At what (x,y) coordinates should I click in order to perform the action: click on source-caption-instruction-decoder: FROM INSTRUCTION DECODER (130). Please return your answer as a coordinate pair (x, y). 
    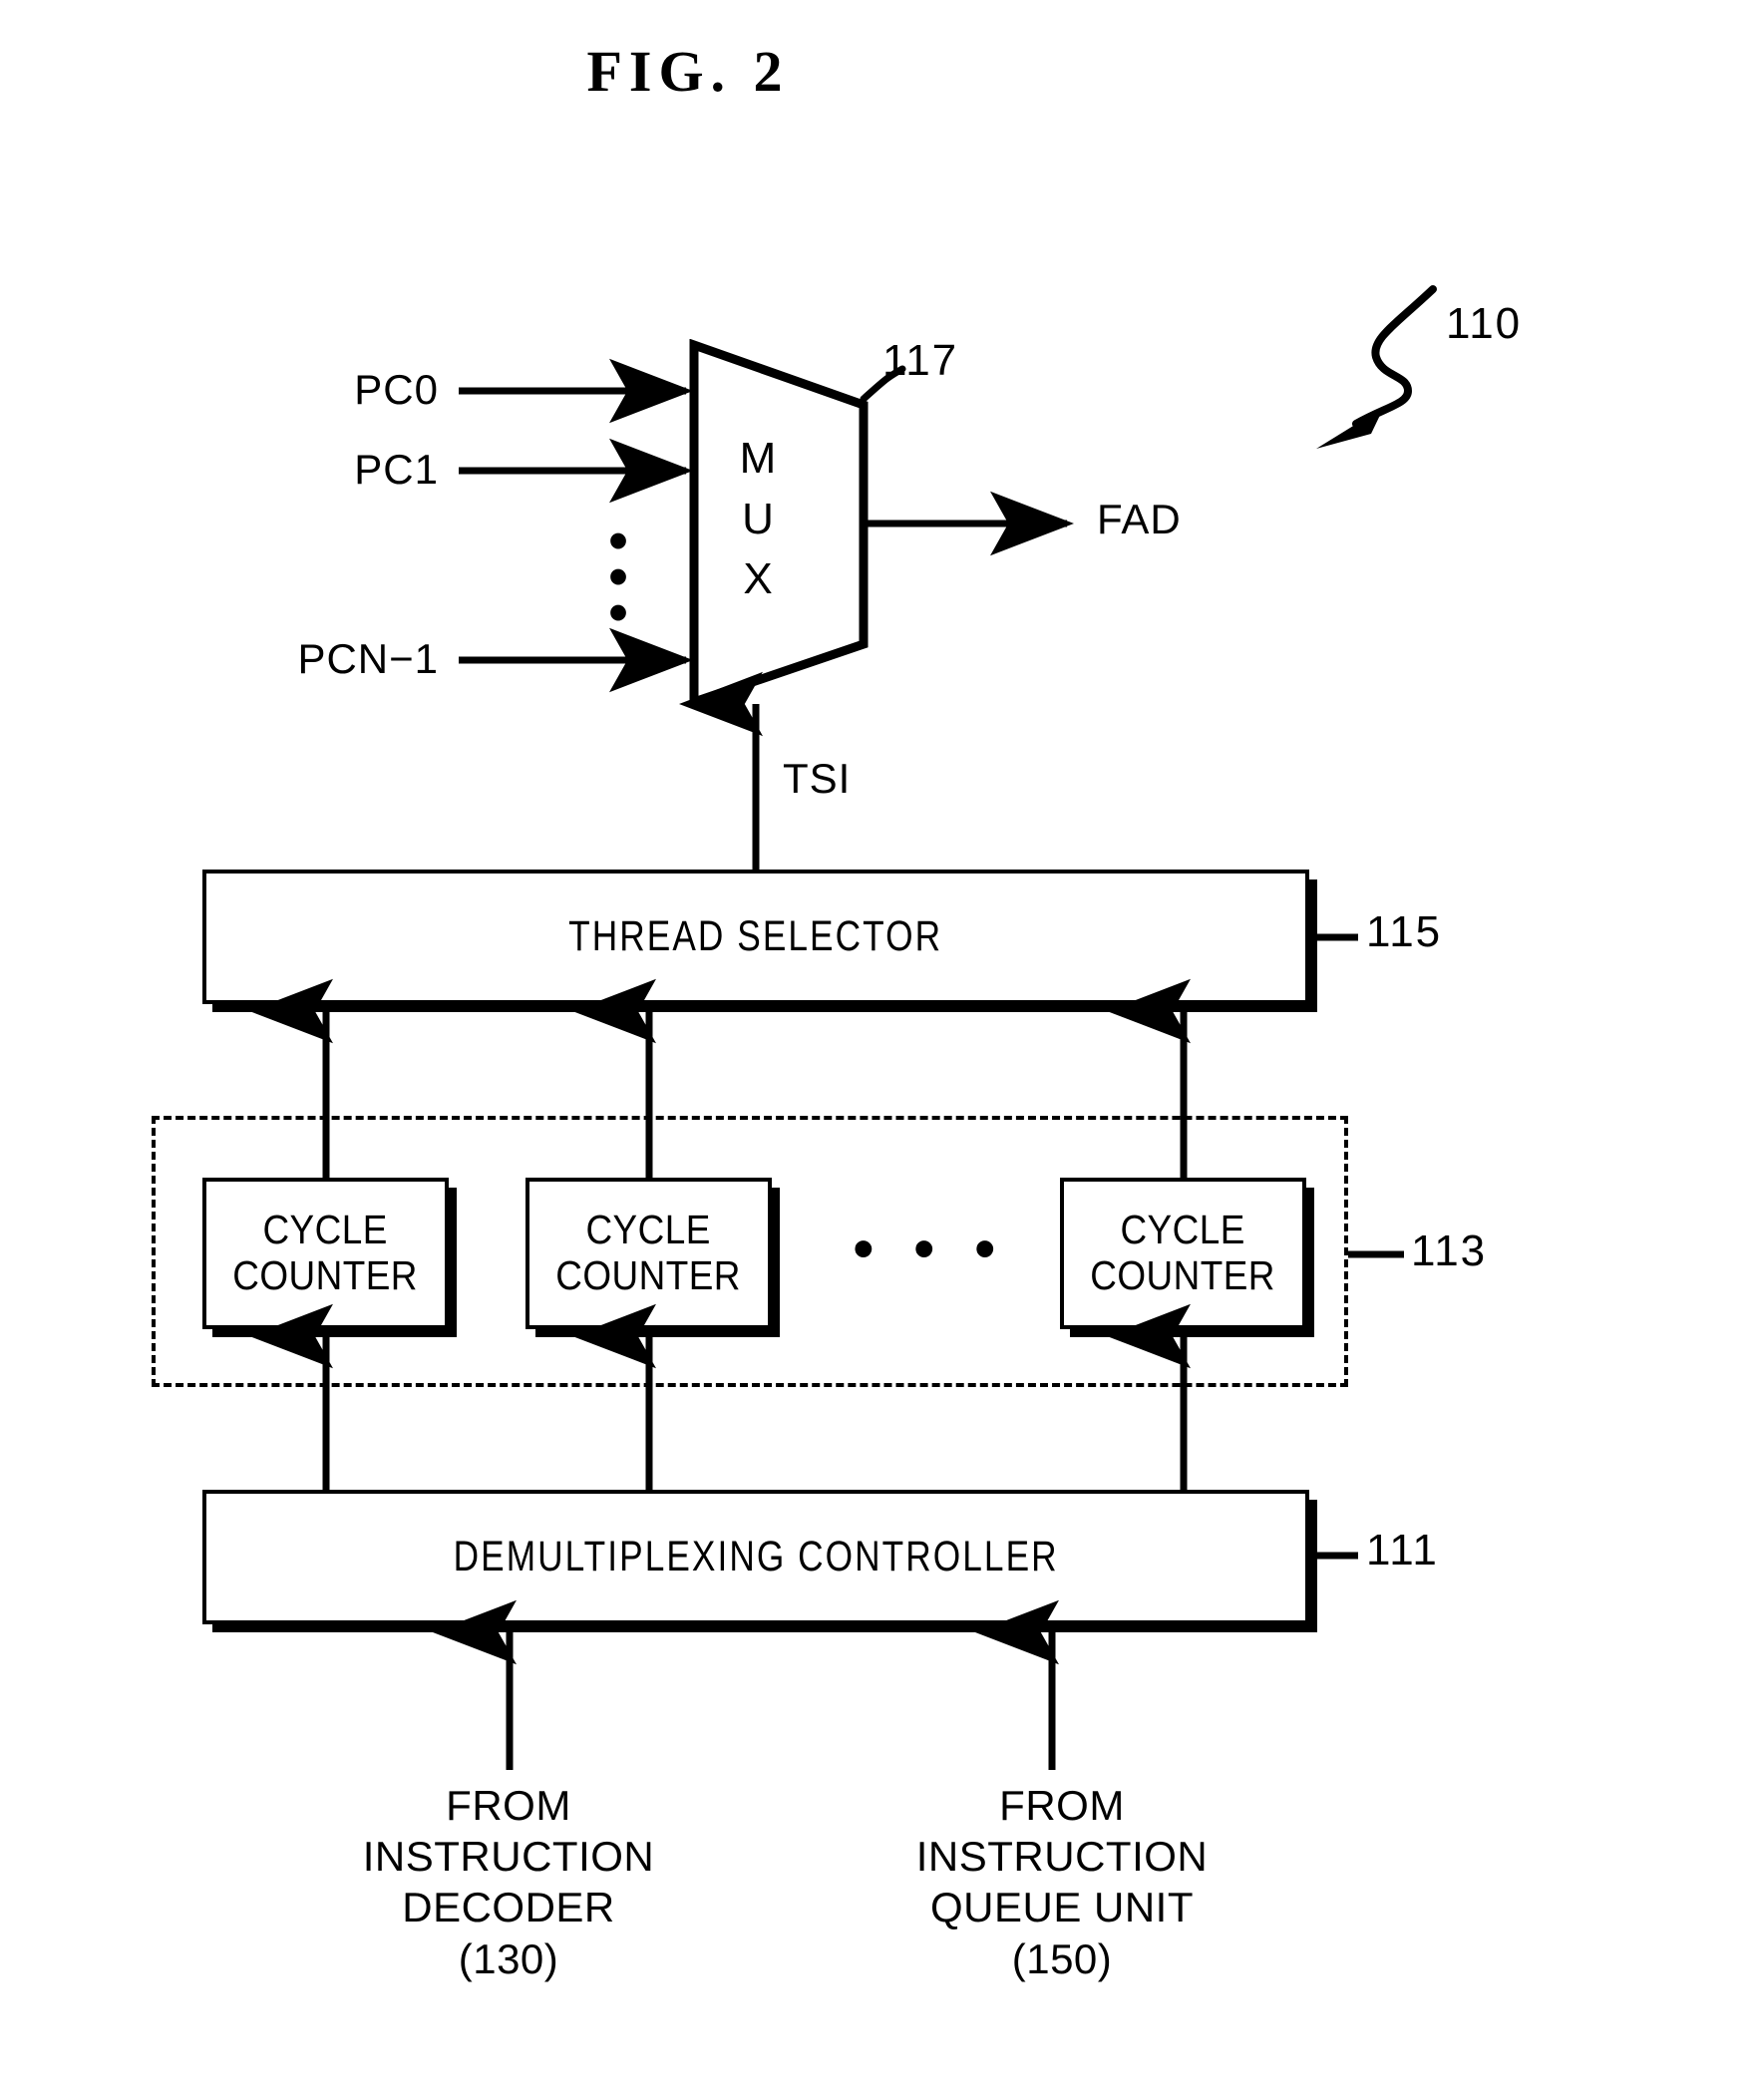
    Looking at the image, I should click on (509, 1882).